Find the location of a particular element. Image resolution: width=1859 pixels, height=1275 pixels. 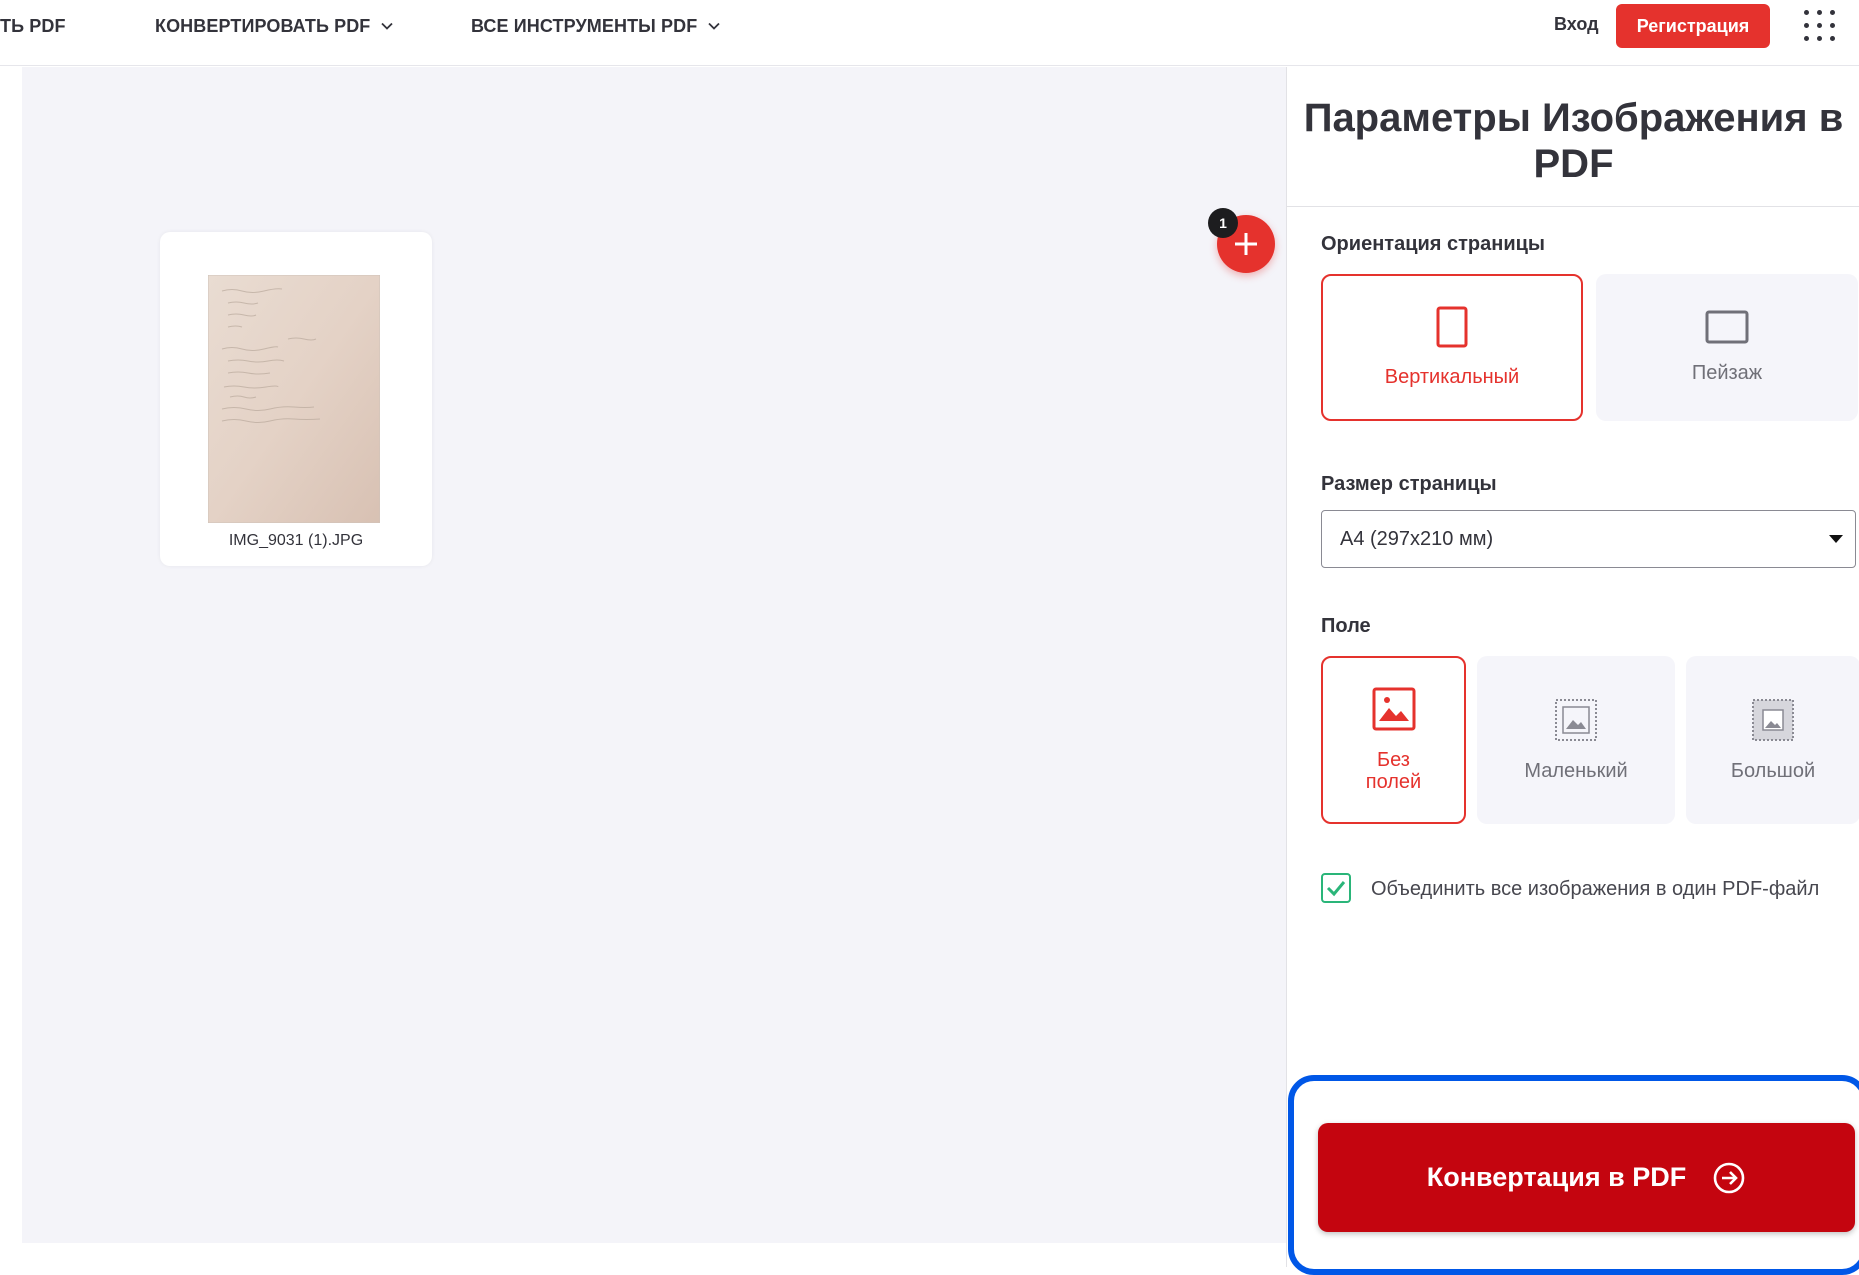

portrait-icon is located at coordinates (1452, 327).